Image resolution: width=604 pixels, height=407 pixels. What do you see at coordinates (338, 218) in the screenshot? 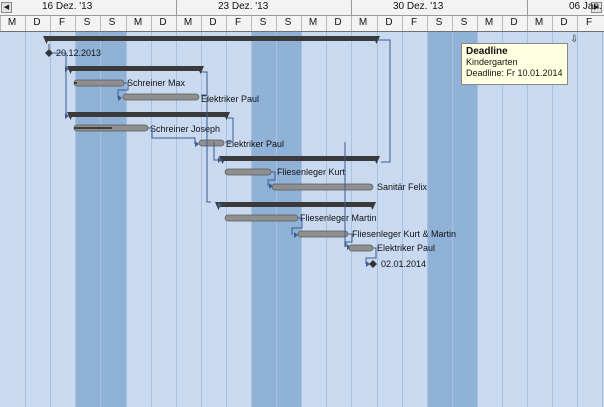
I see `task-label: Fliesenleger Martin` at bounding box center [338, 218].